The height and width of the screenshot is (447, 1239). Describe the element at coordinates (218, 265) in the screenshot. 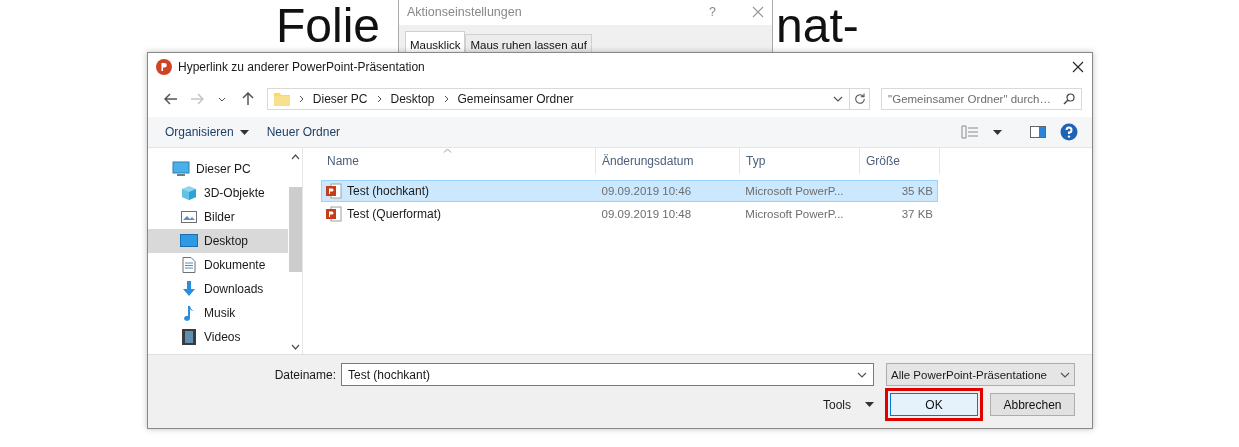

I see `sidebar-item: Dokumente` at that location.